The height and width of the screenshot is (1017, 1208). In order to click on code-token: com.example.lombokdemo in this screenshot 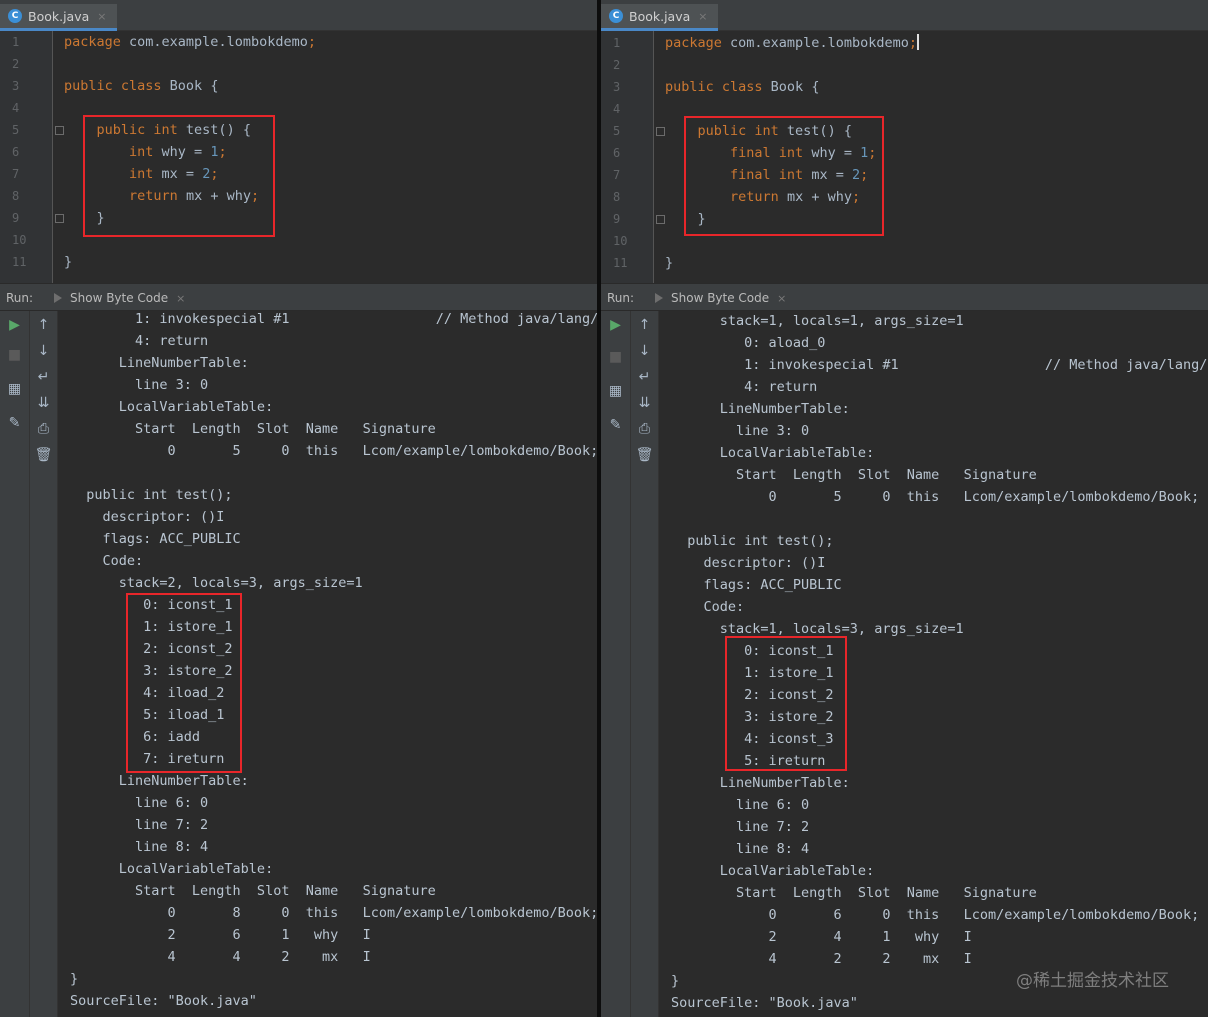, I will do `click(214, 42)`.